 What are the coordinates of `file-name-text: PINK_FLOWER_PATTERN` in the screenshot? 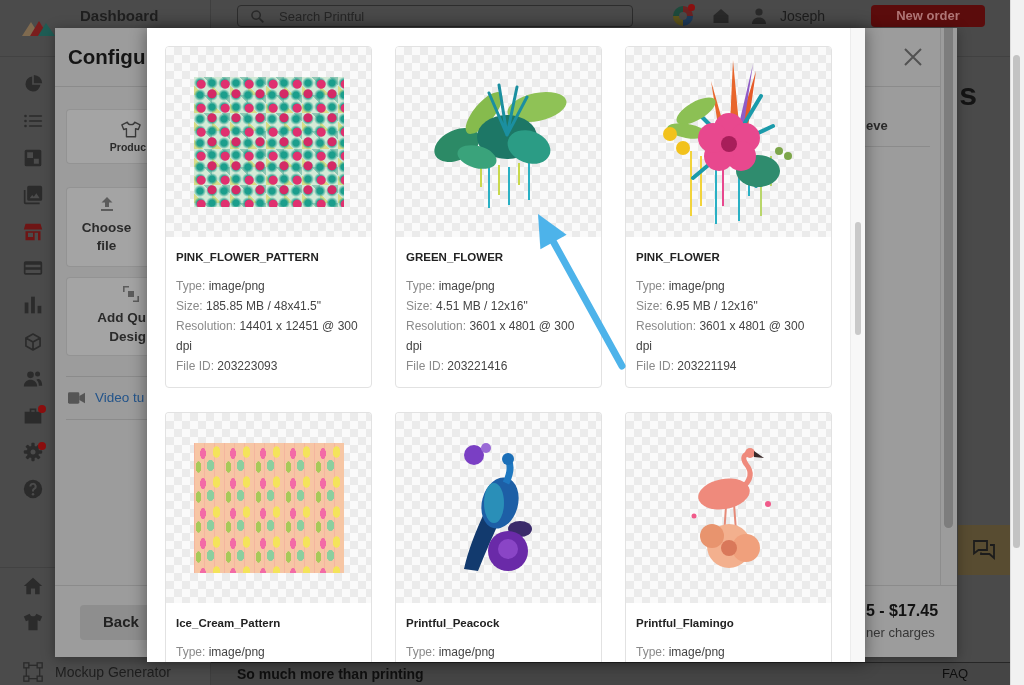 It's located at (248, 257).